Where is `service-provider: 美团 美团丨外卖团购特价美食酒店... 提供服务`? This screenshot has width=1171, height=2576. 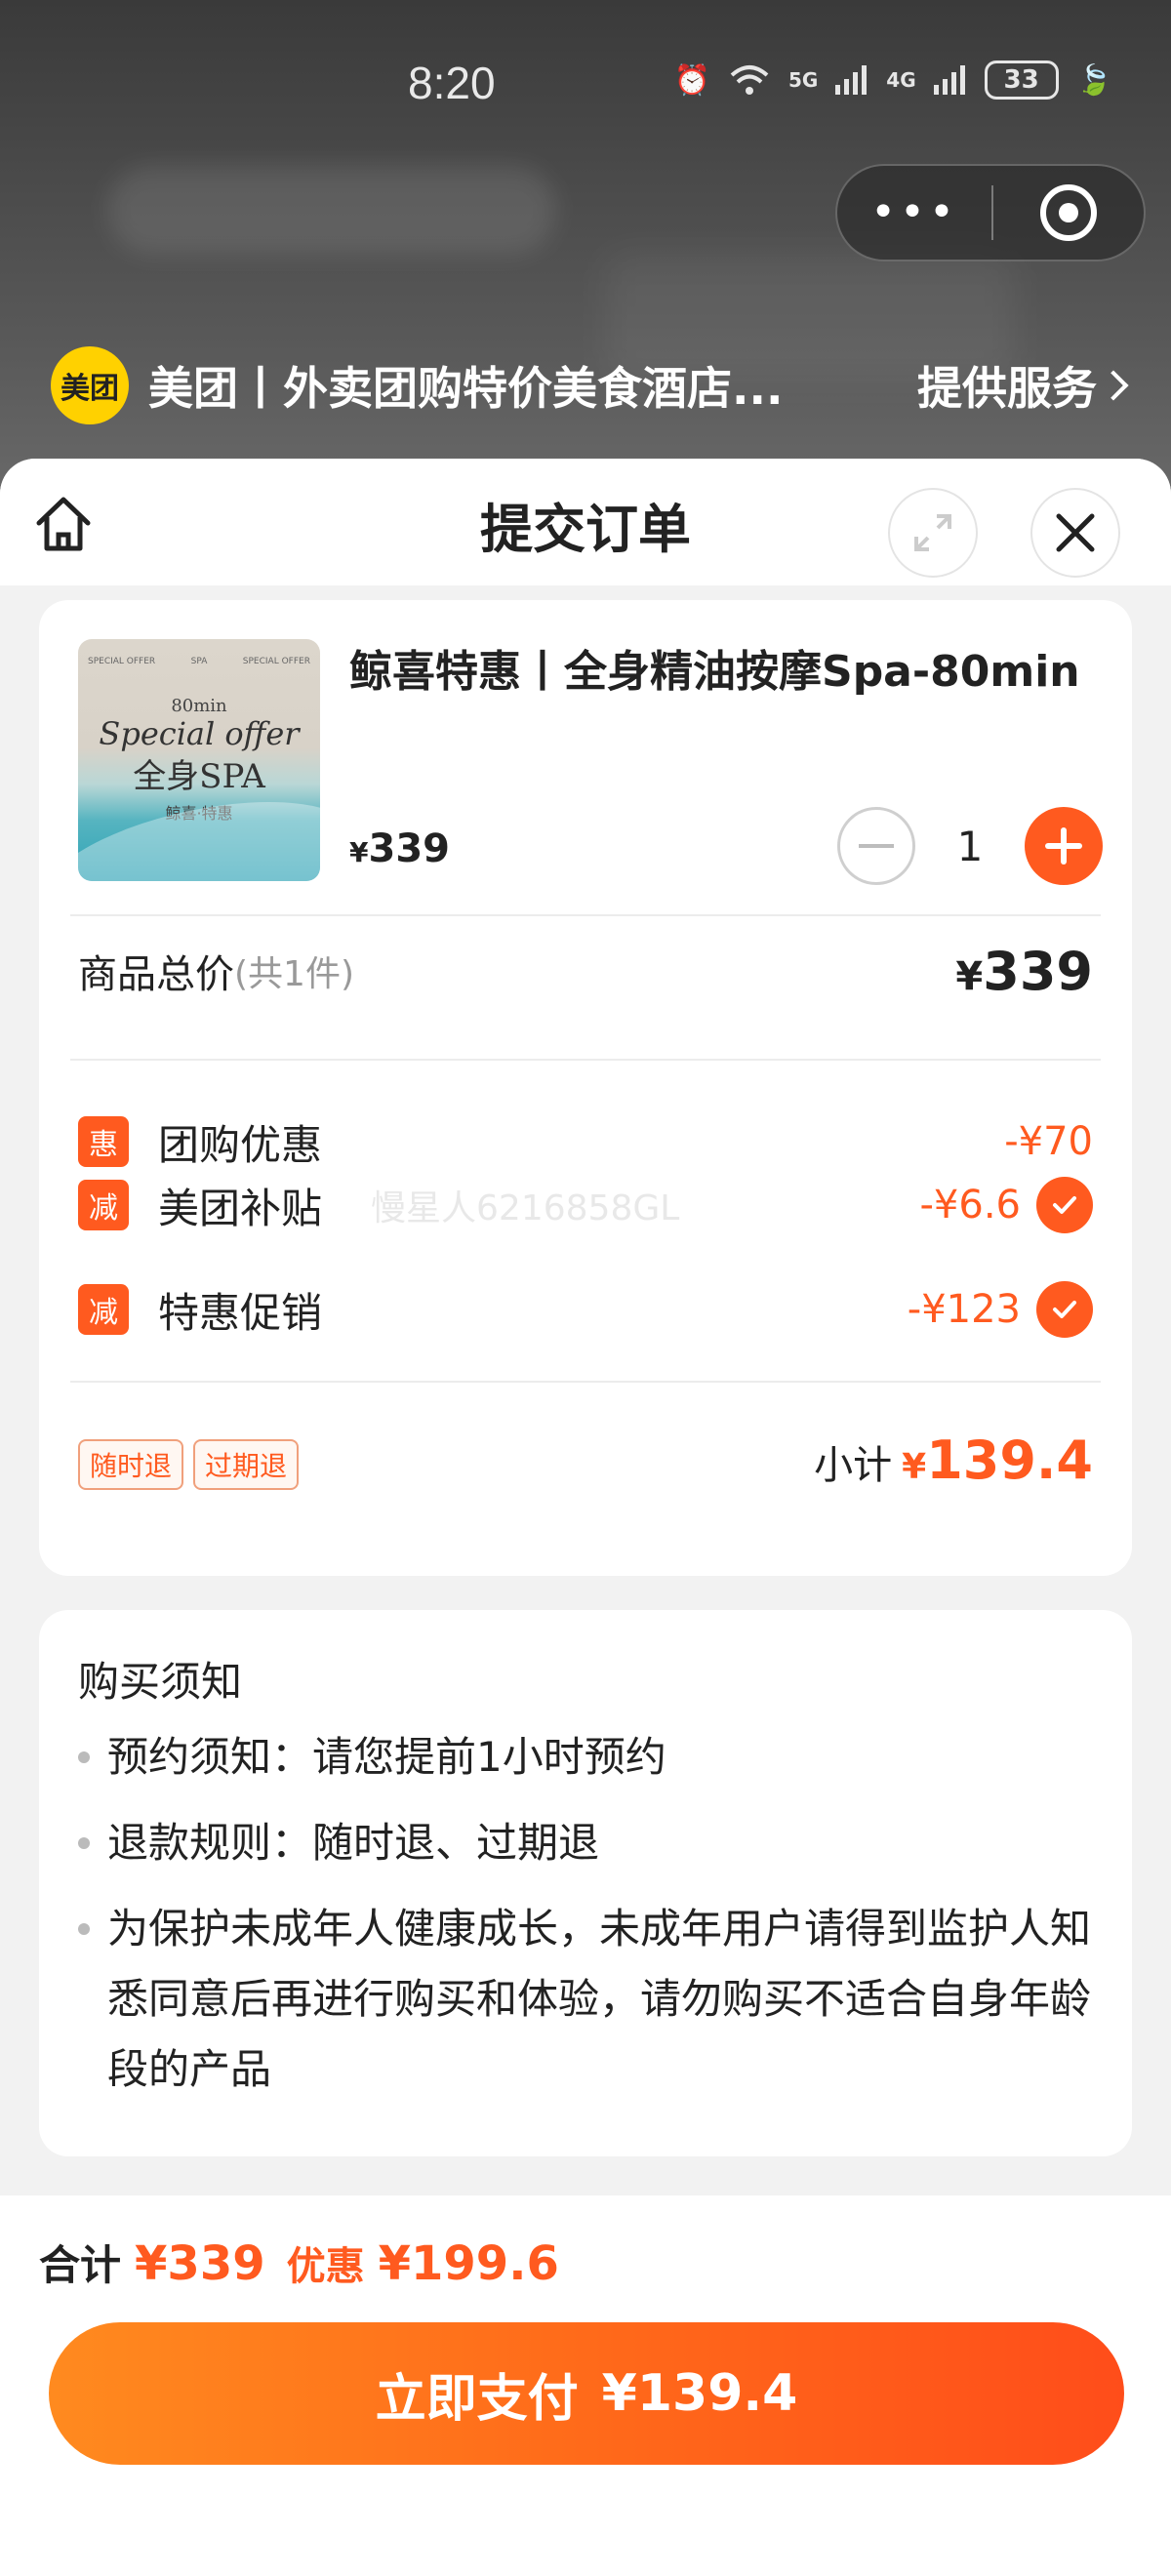
service-provider: 美团 美团丨外卖团购特价美食酒店... 提供服务 is located at coordinates (590, 385).